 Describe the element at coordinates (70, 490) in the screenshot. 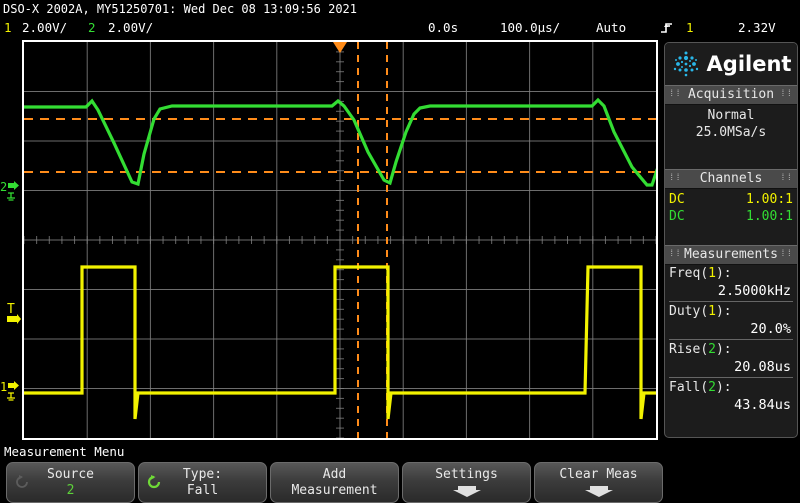

I see `softkey-value: 2` at that location.